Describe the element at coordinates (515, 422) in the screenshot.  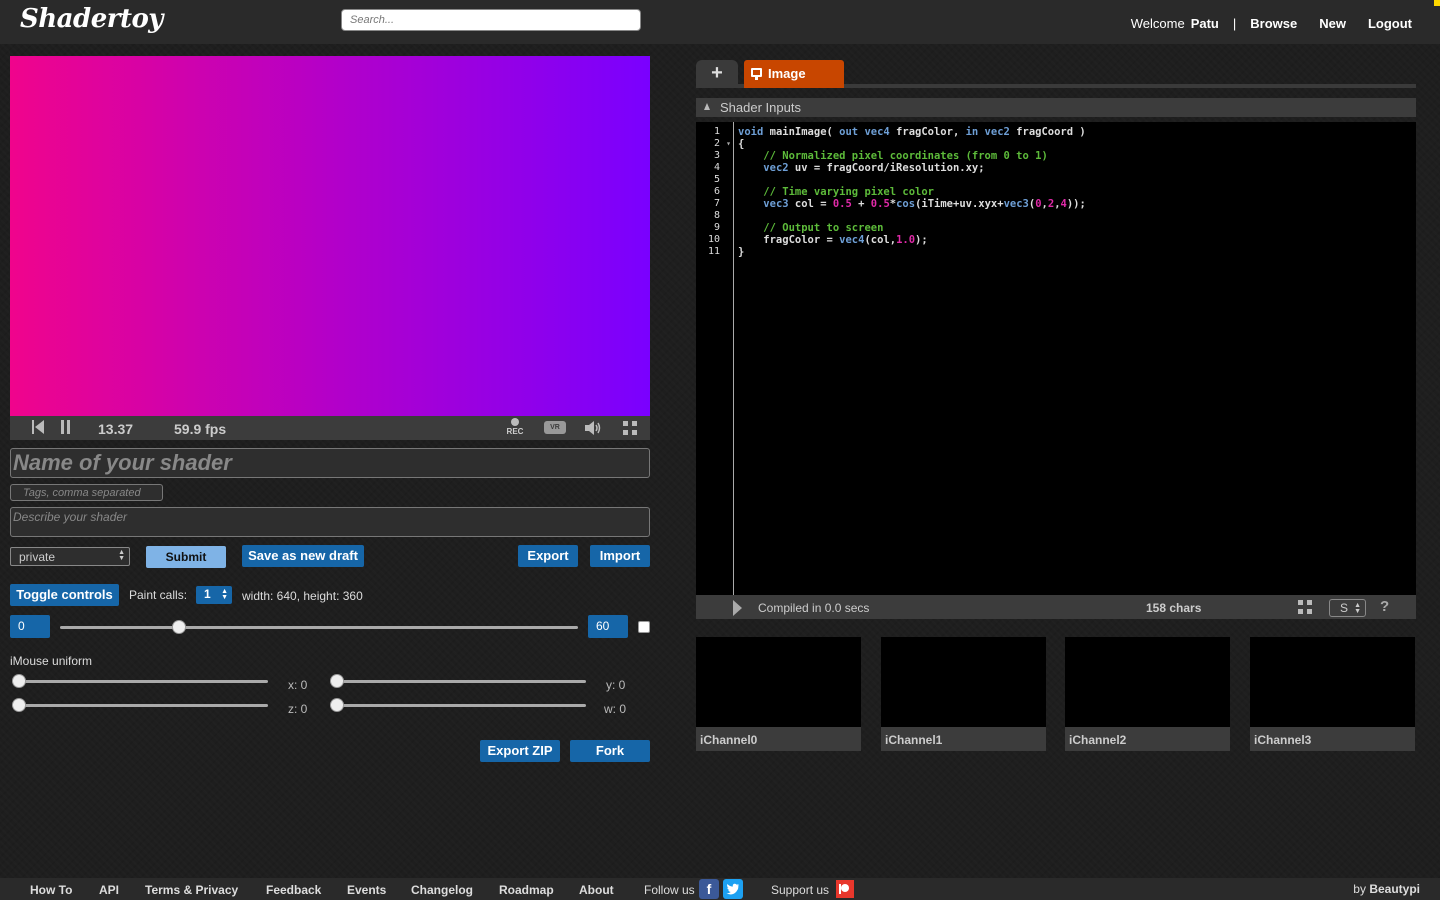
I see `record-icon` at that location.